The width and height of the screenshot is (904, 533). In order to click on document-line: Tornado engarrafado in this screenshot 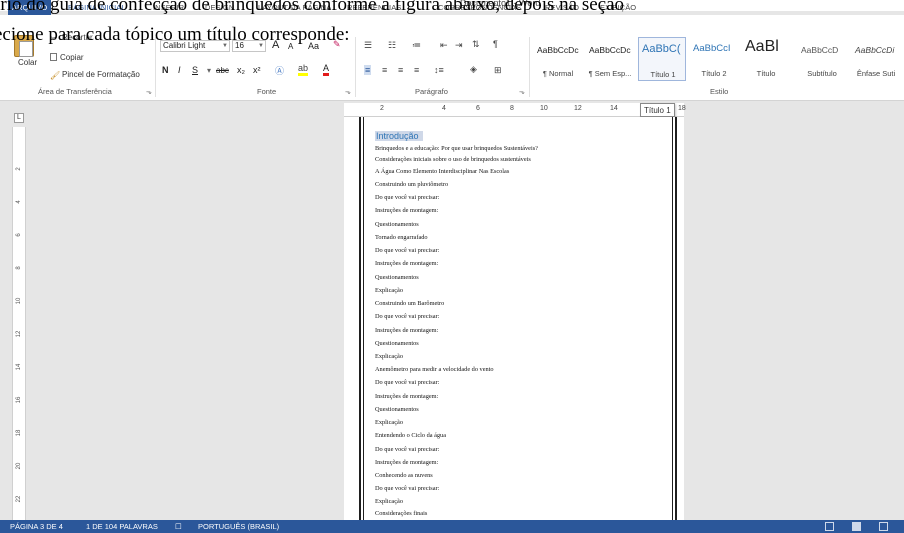, I will do `click(401, 237)`.